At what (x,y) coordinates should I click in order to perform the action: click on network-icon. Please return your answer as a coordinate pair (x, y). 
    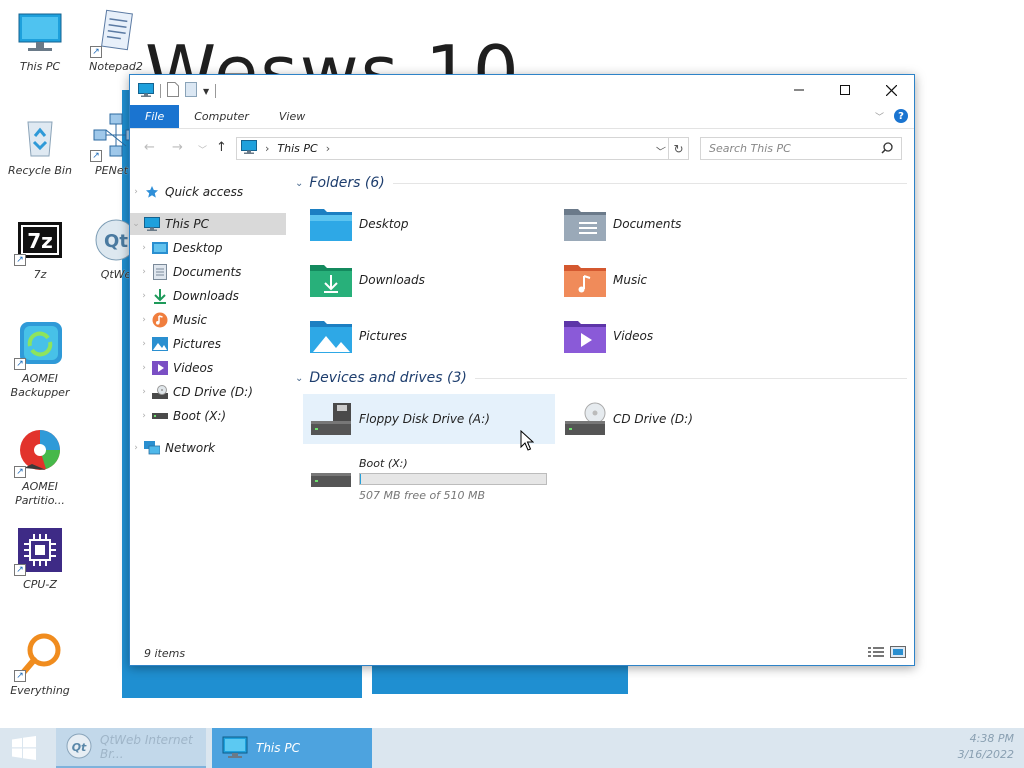
    Looking at the image, I should click on (152, 448).